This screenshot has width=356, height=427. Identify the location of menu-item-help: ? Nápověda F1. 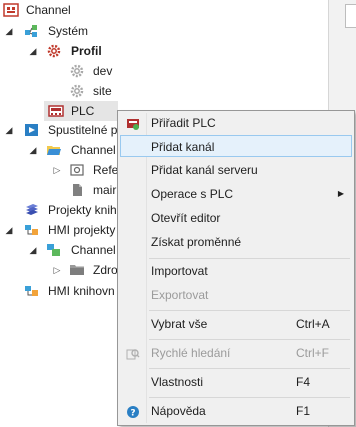
(236, 411).